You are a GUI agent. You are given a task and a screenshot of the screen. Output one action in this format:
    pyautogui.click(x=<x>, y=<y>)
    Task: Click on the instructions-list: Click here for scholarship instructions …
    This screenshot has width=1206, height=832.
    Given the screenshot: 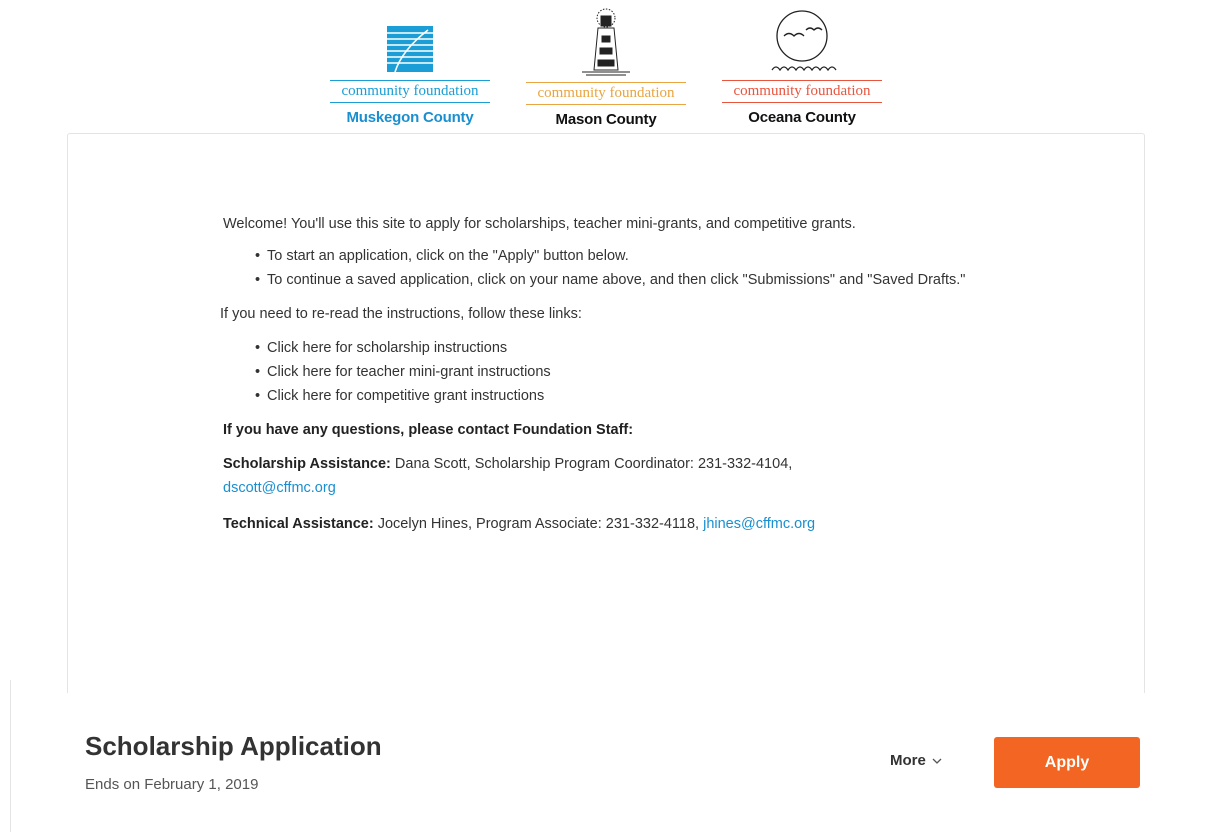 What is the action you would take?
    pyautogui.click(x=613, y=372)
    